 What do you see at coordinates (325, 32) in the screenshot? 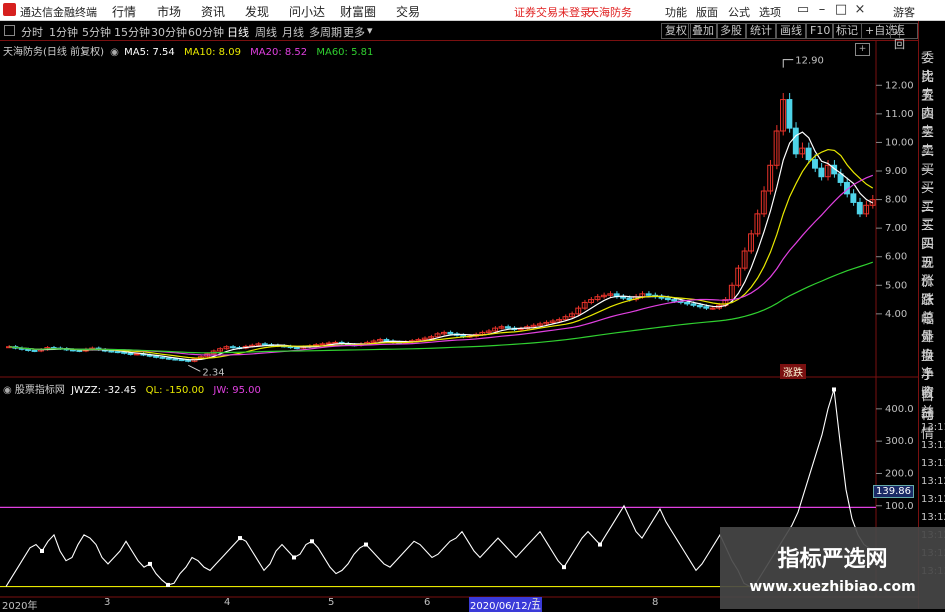
I see `tab-period-multi: 多周期` at bounding box center [325, 32].